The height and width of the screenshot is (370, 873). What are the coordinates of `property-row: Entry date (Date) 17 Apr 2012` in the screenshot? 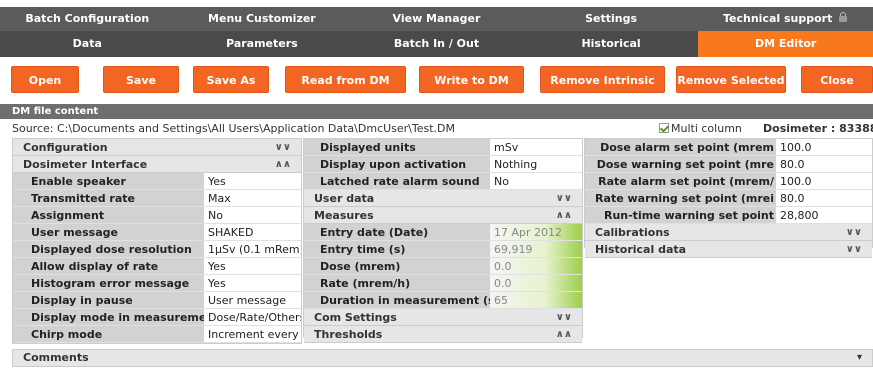 It's located at (443, 232).